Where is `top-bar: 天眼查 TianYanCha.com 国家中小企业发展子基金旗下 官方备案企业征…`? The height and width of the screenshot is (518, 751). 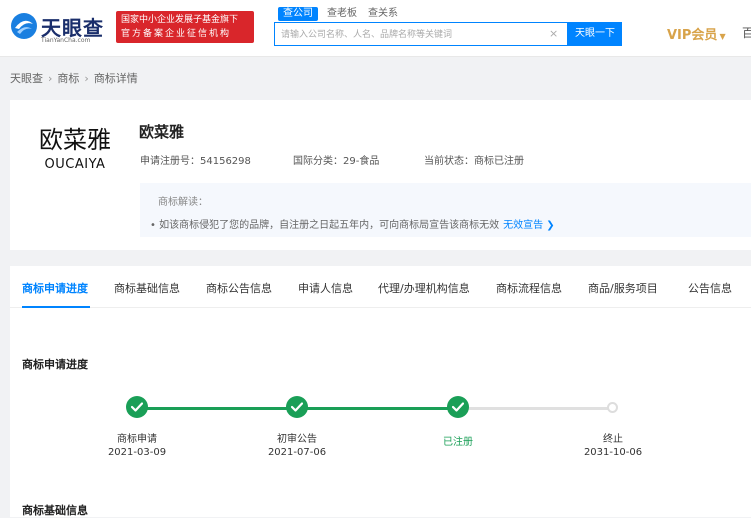
top-bar: 天眼查 TianYanCha.com 国家中小企业发展子基金旗下 官方备案企业征… is located at coordinates (375, 28).